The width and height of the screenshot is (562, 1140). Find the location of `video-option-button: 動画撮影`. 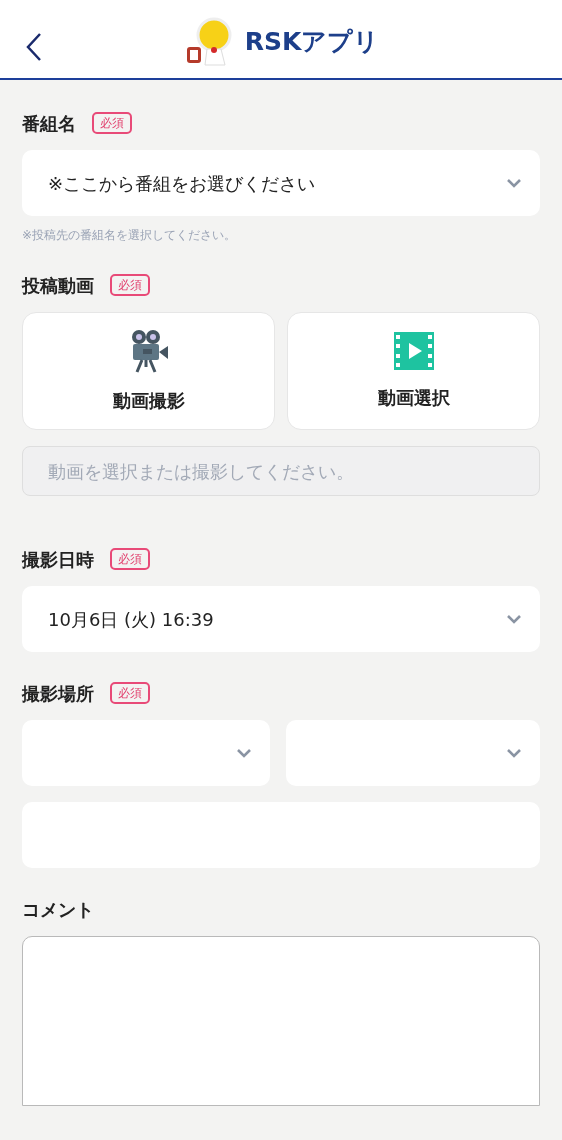

video-option-button: 動画撮影 is located at coordinates (148, 371).